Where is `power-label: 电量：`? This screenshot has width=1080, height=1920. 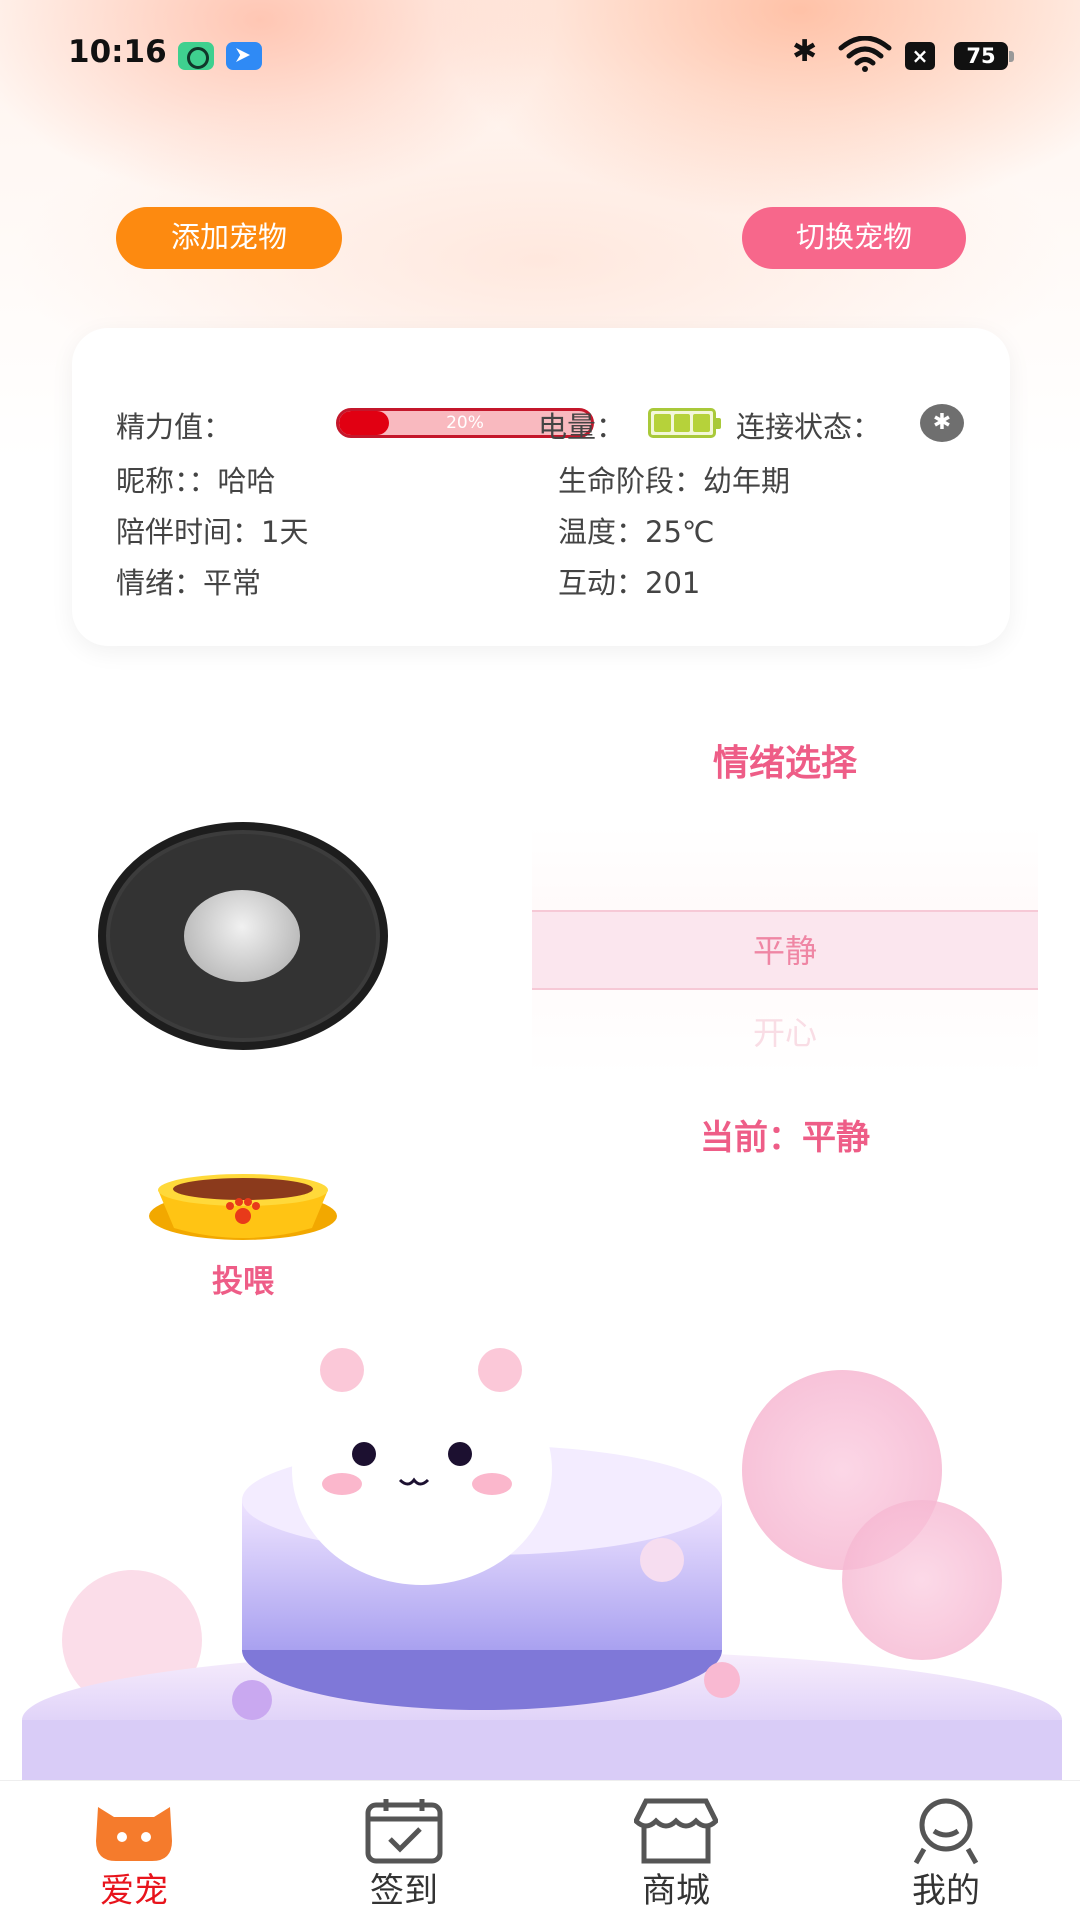 power-label: 电量： is located at coordinates (582, 427).